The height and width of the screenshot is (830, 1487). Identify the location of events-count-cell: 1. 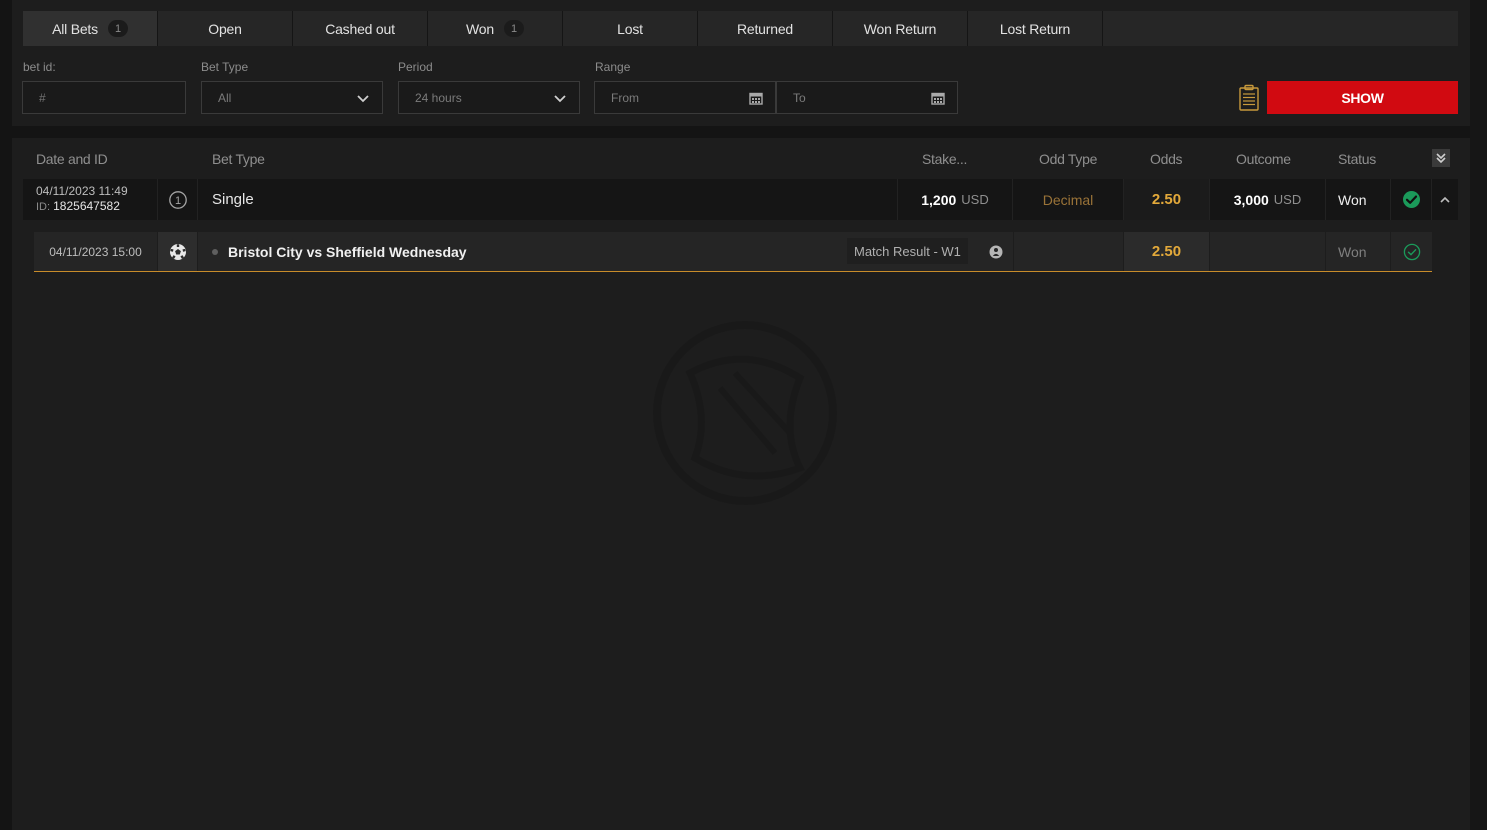
(178, 199).